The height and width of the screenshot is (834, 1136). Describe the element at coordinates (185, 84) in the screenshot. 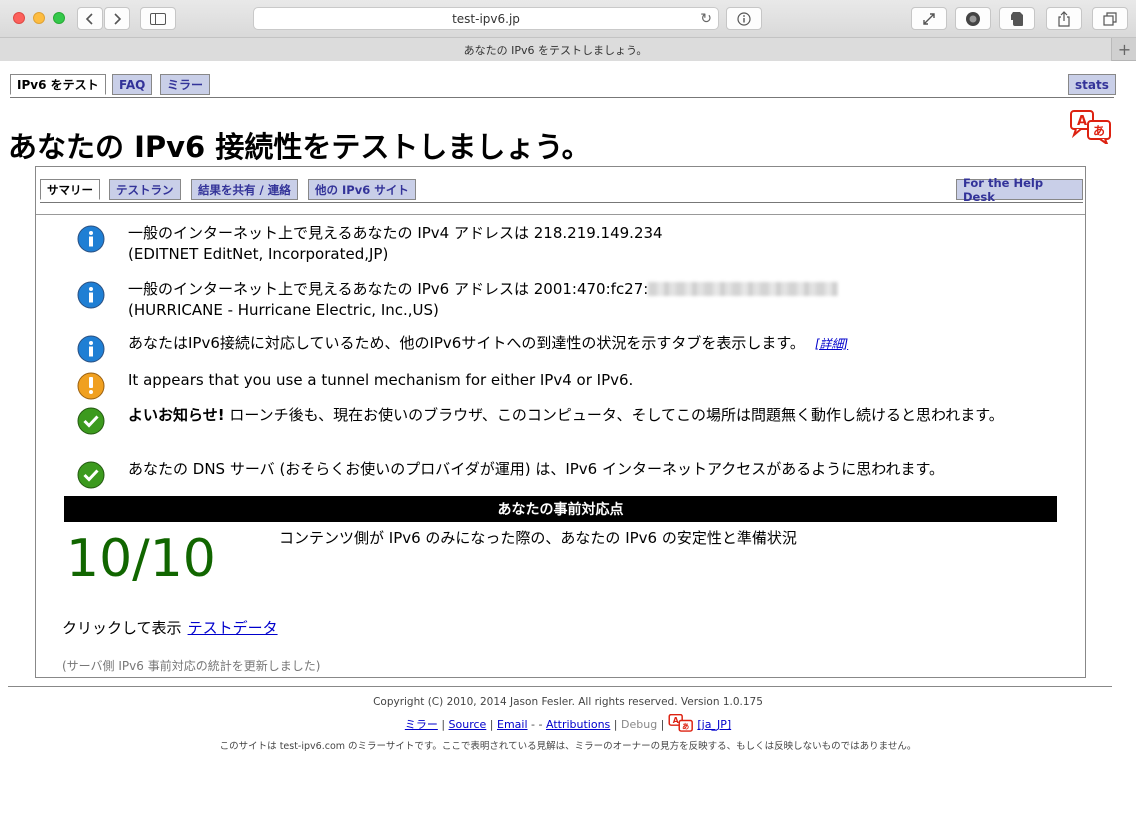

I see `tab-mirror: ミラー` at that location.